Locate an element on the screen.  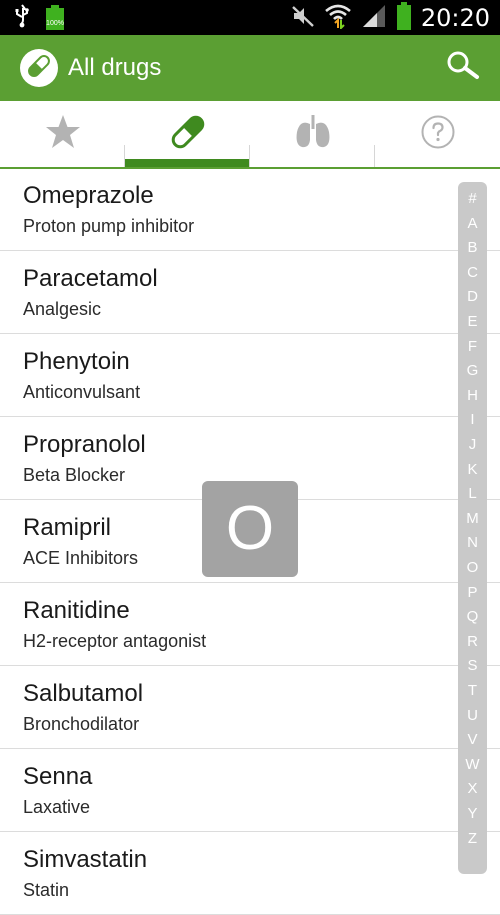
drug-name: Senna is located at coordinates (58, 776).